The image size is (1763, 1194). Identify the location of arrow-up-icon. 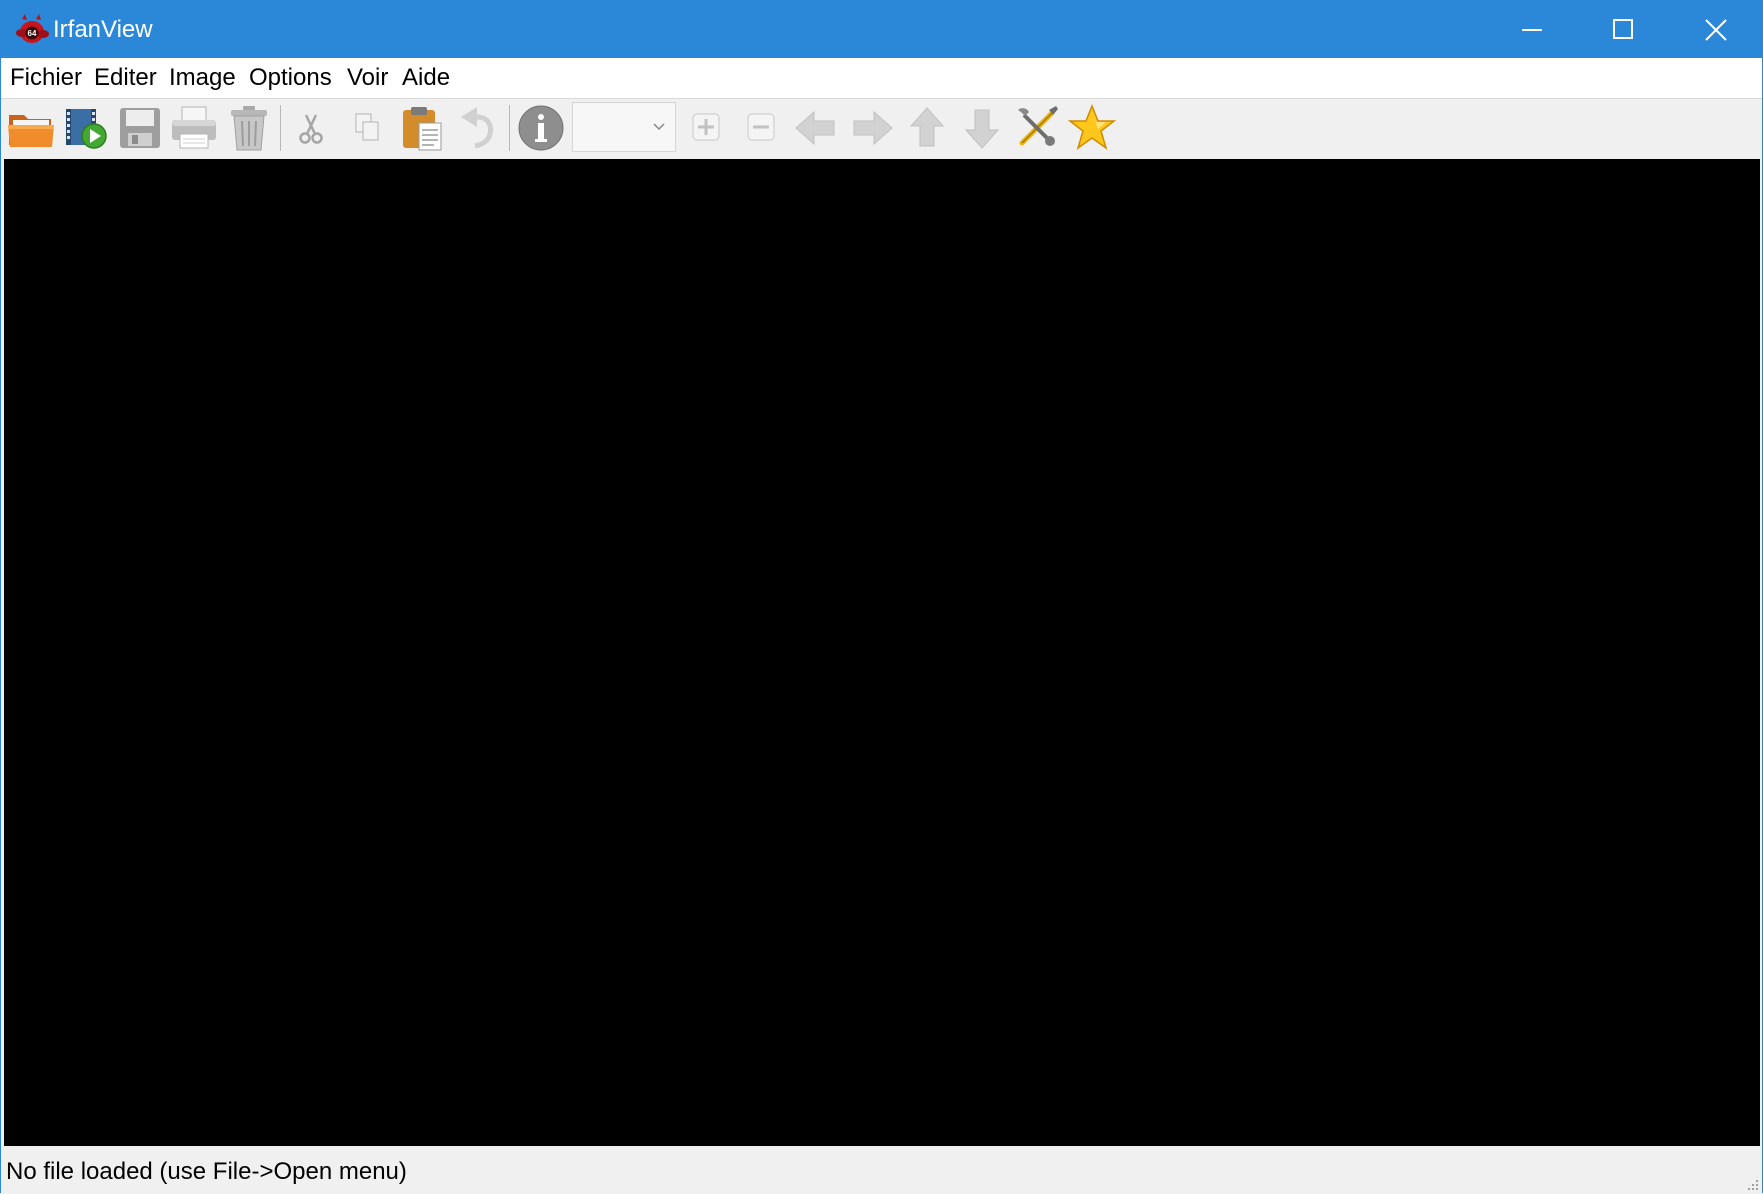
(927, 127).